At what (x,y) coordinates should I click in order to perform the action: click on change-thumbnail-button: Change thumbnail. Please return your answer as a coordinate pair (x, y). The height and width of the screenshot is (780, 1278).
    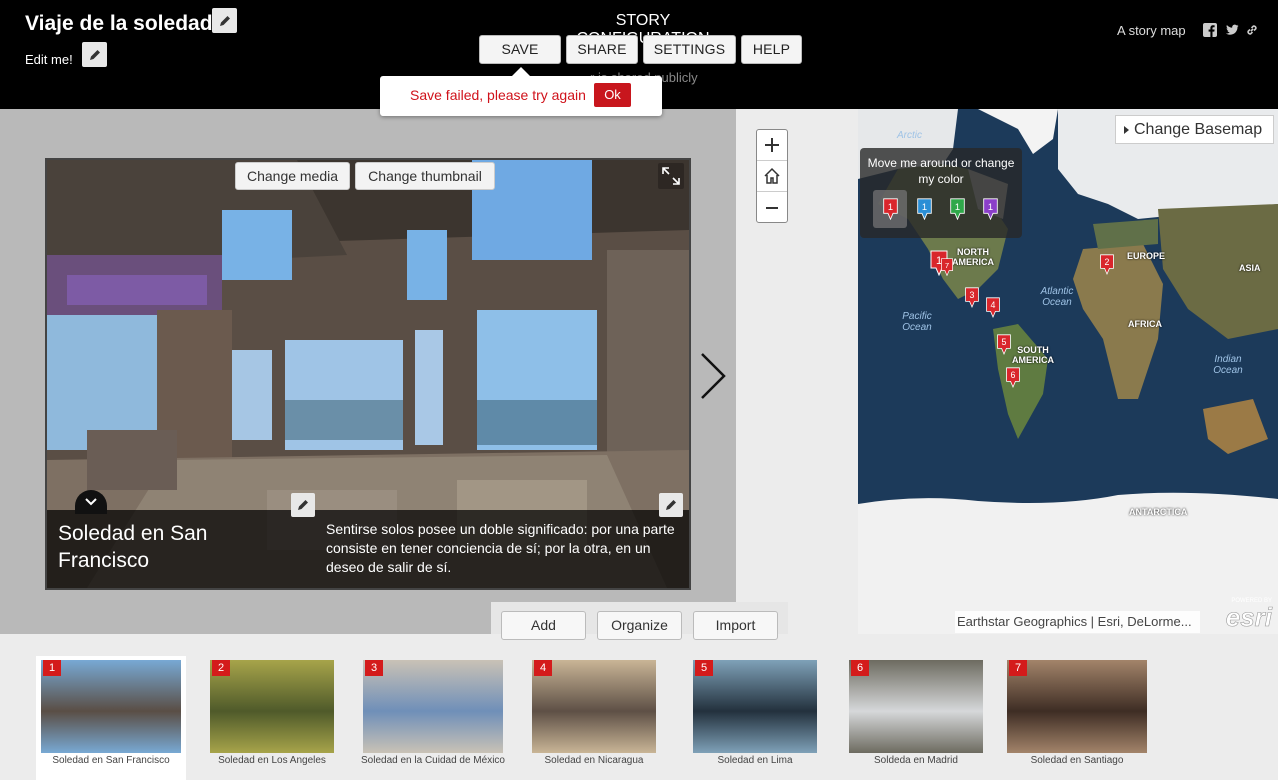
    Looking at the image, I should click on (425, 176).